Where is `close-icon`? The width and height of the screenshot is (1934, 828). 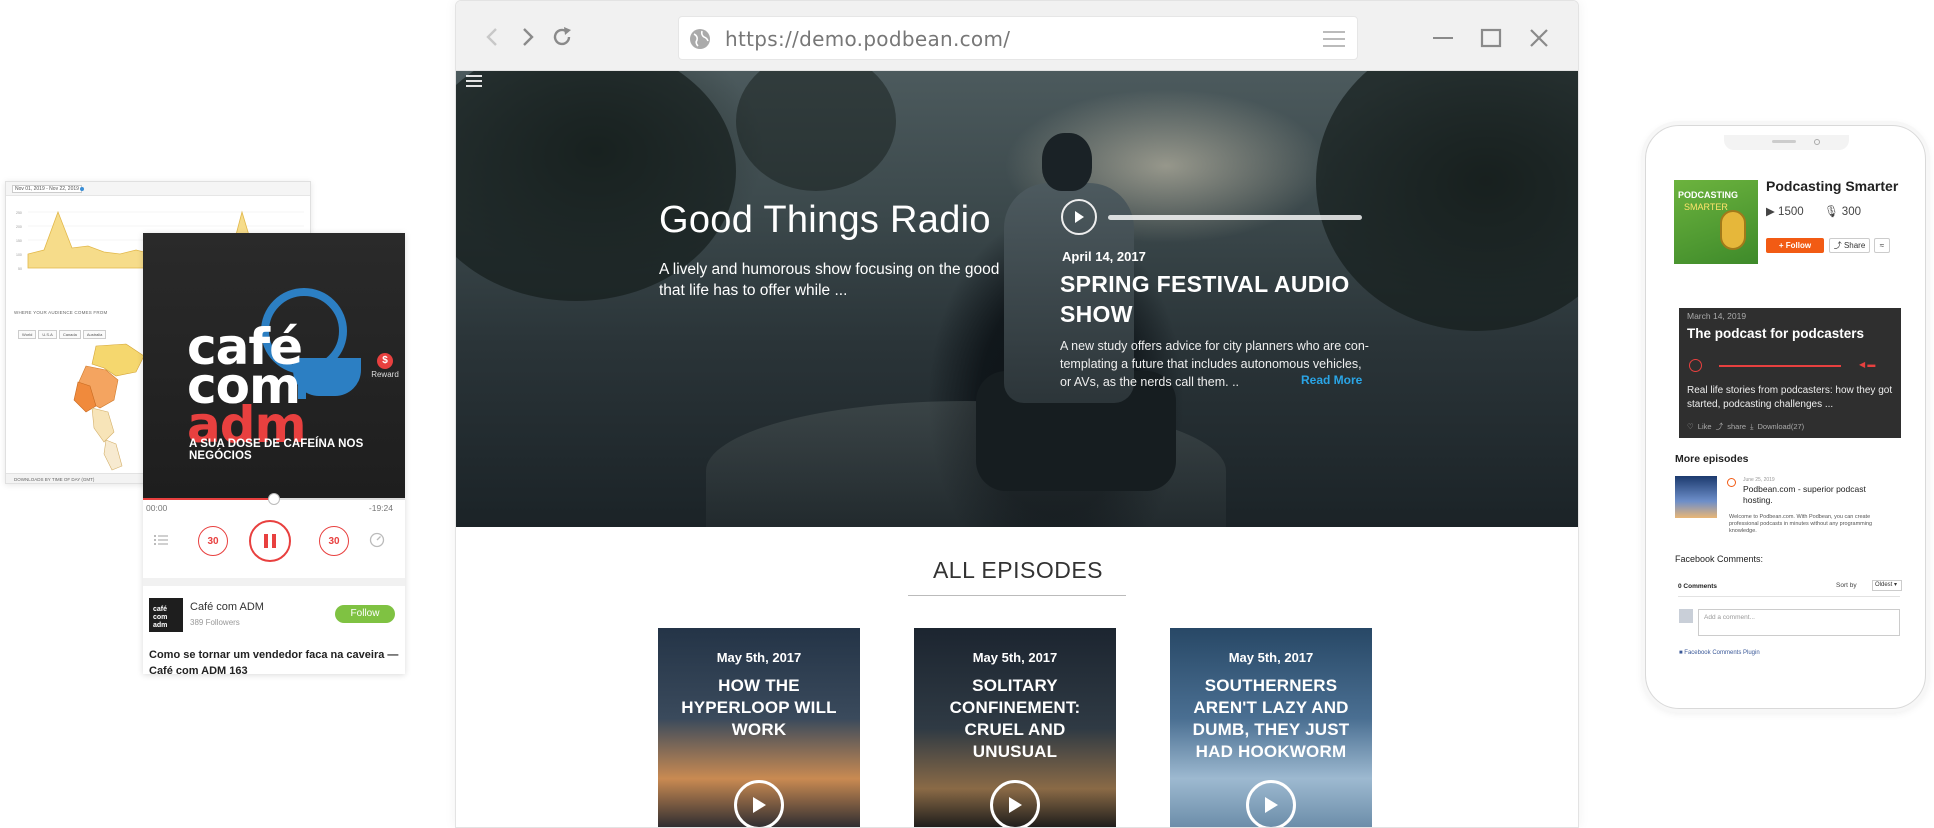 close-icon is located at coordinates (1539, 38).